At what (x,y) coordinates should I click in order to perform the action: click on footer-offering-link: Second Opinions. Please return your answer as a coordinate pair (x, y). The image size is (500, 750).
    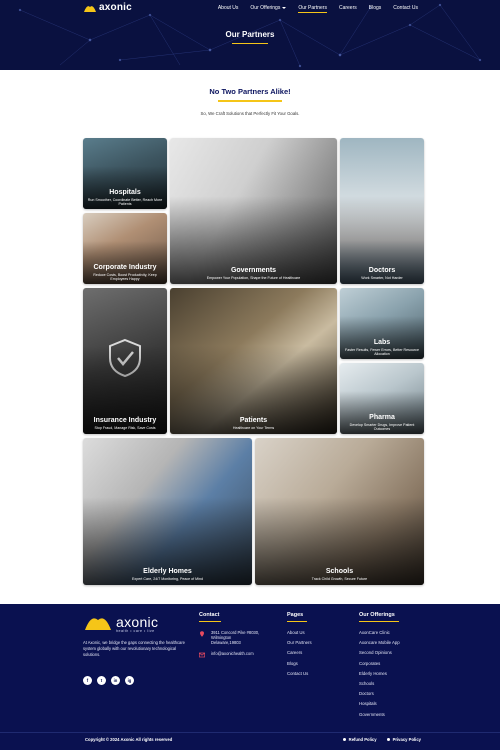
    Looking at the image, I should click on (379, 653).